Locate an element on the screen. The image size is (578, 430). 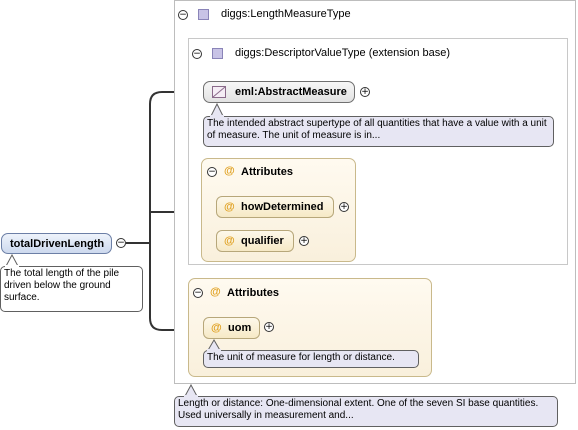
root-element-label: totalDrivenLength is located at coordinates (57, 244).